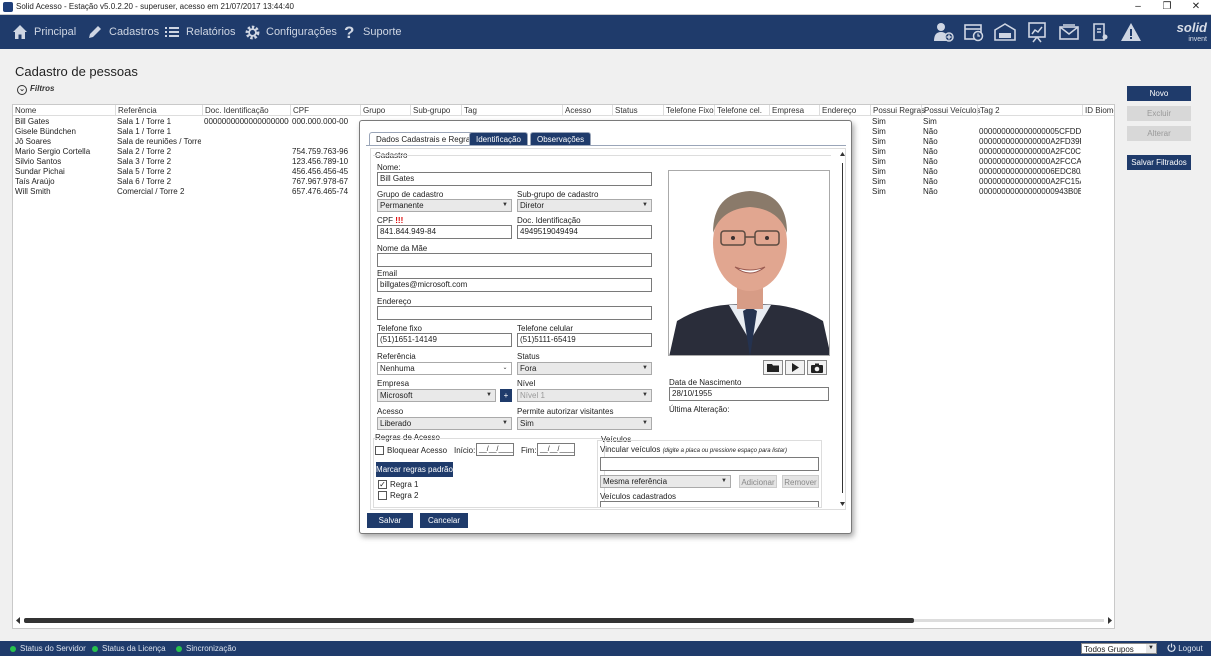 Image resolution: width=1211 pixels, height=656 pixels. I want to click on col-doc: Doc. Identificação, so click(235, 110).